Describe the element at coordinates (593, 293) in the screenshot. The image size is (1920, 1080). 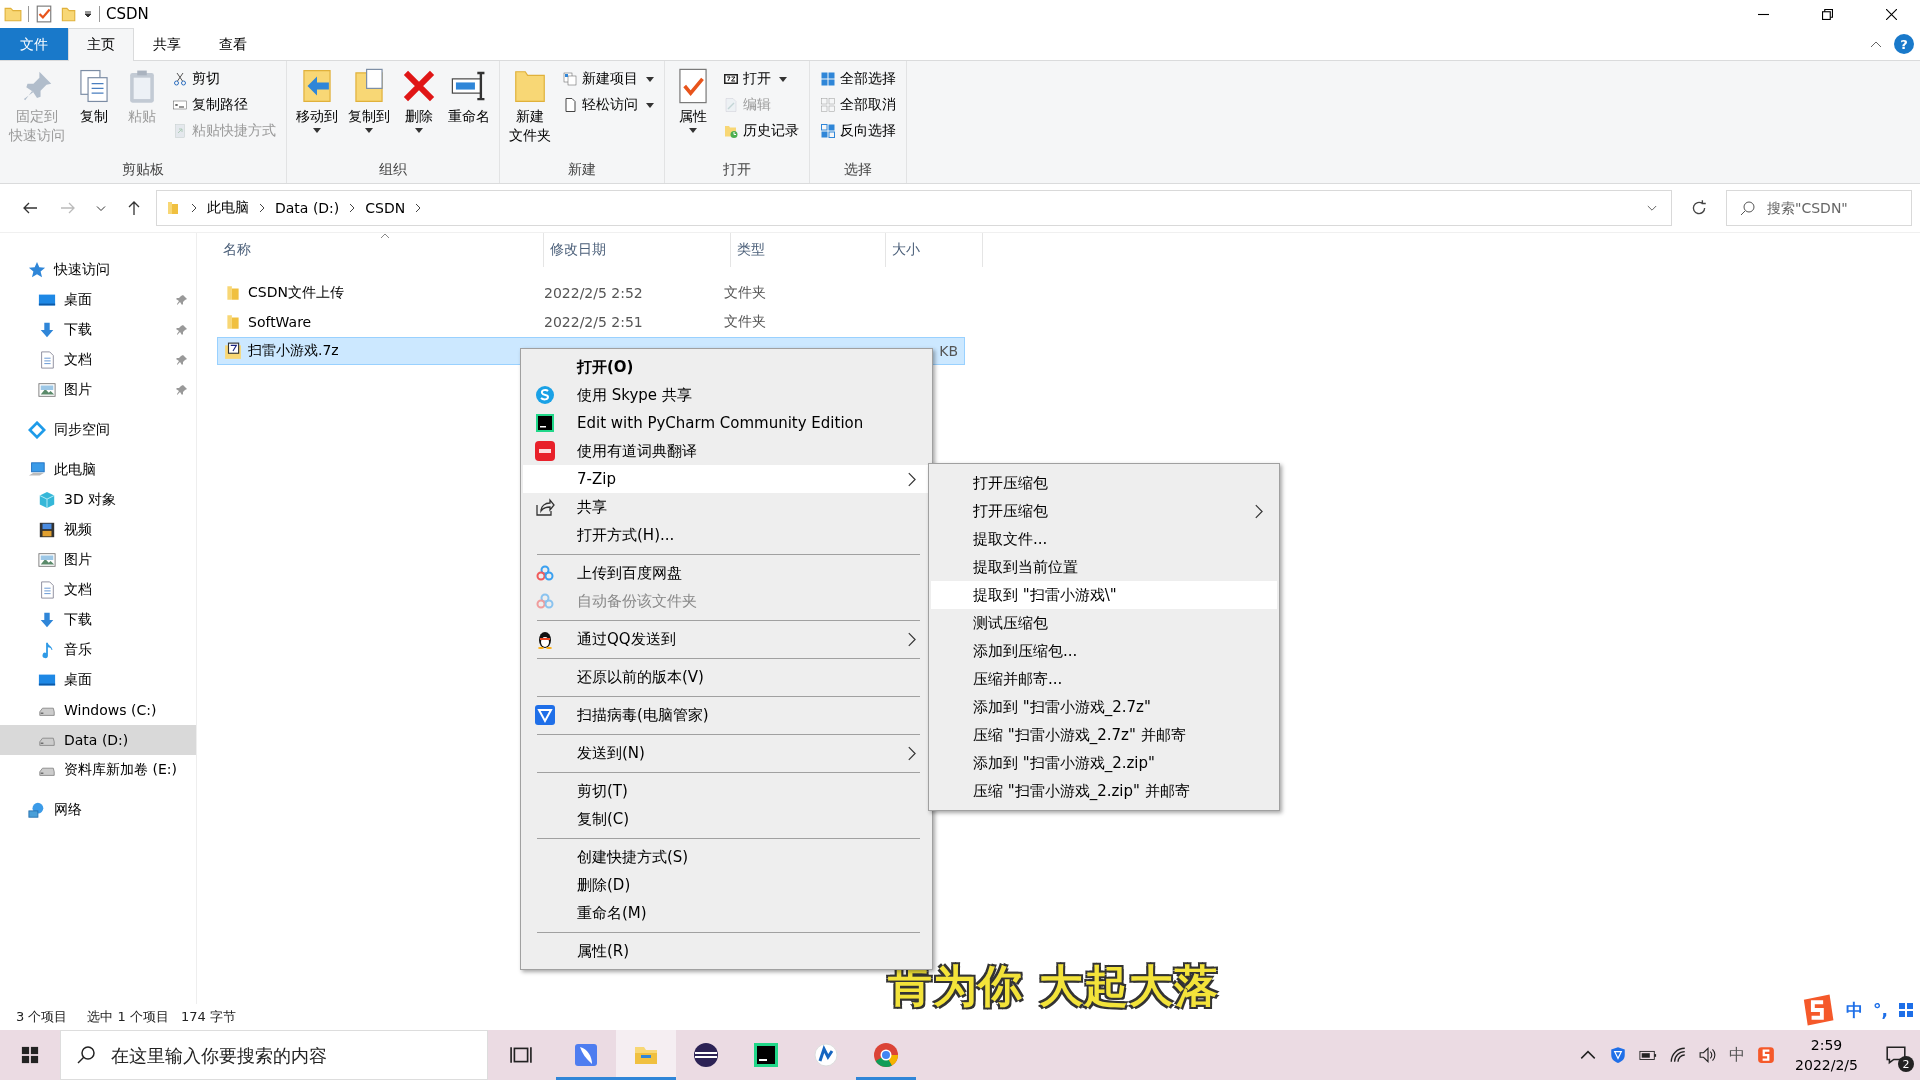
I see `table-cell: 2022/2/5 2:52` at that location.